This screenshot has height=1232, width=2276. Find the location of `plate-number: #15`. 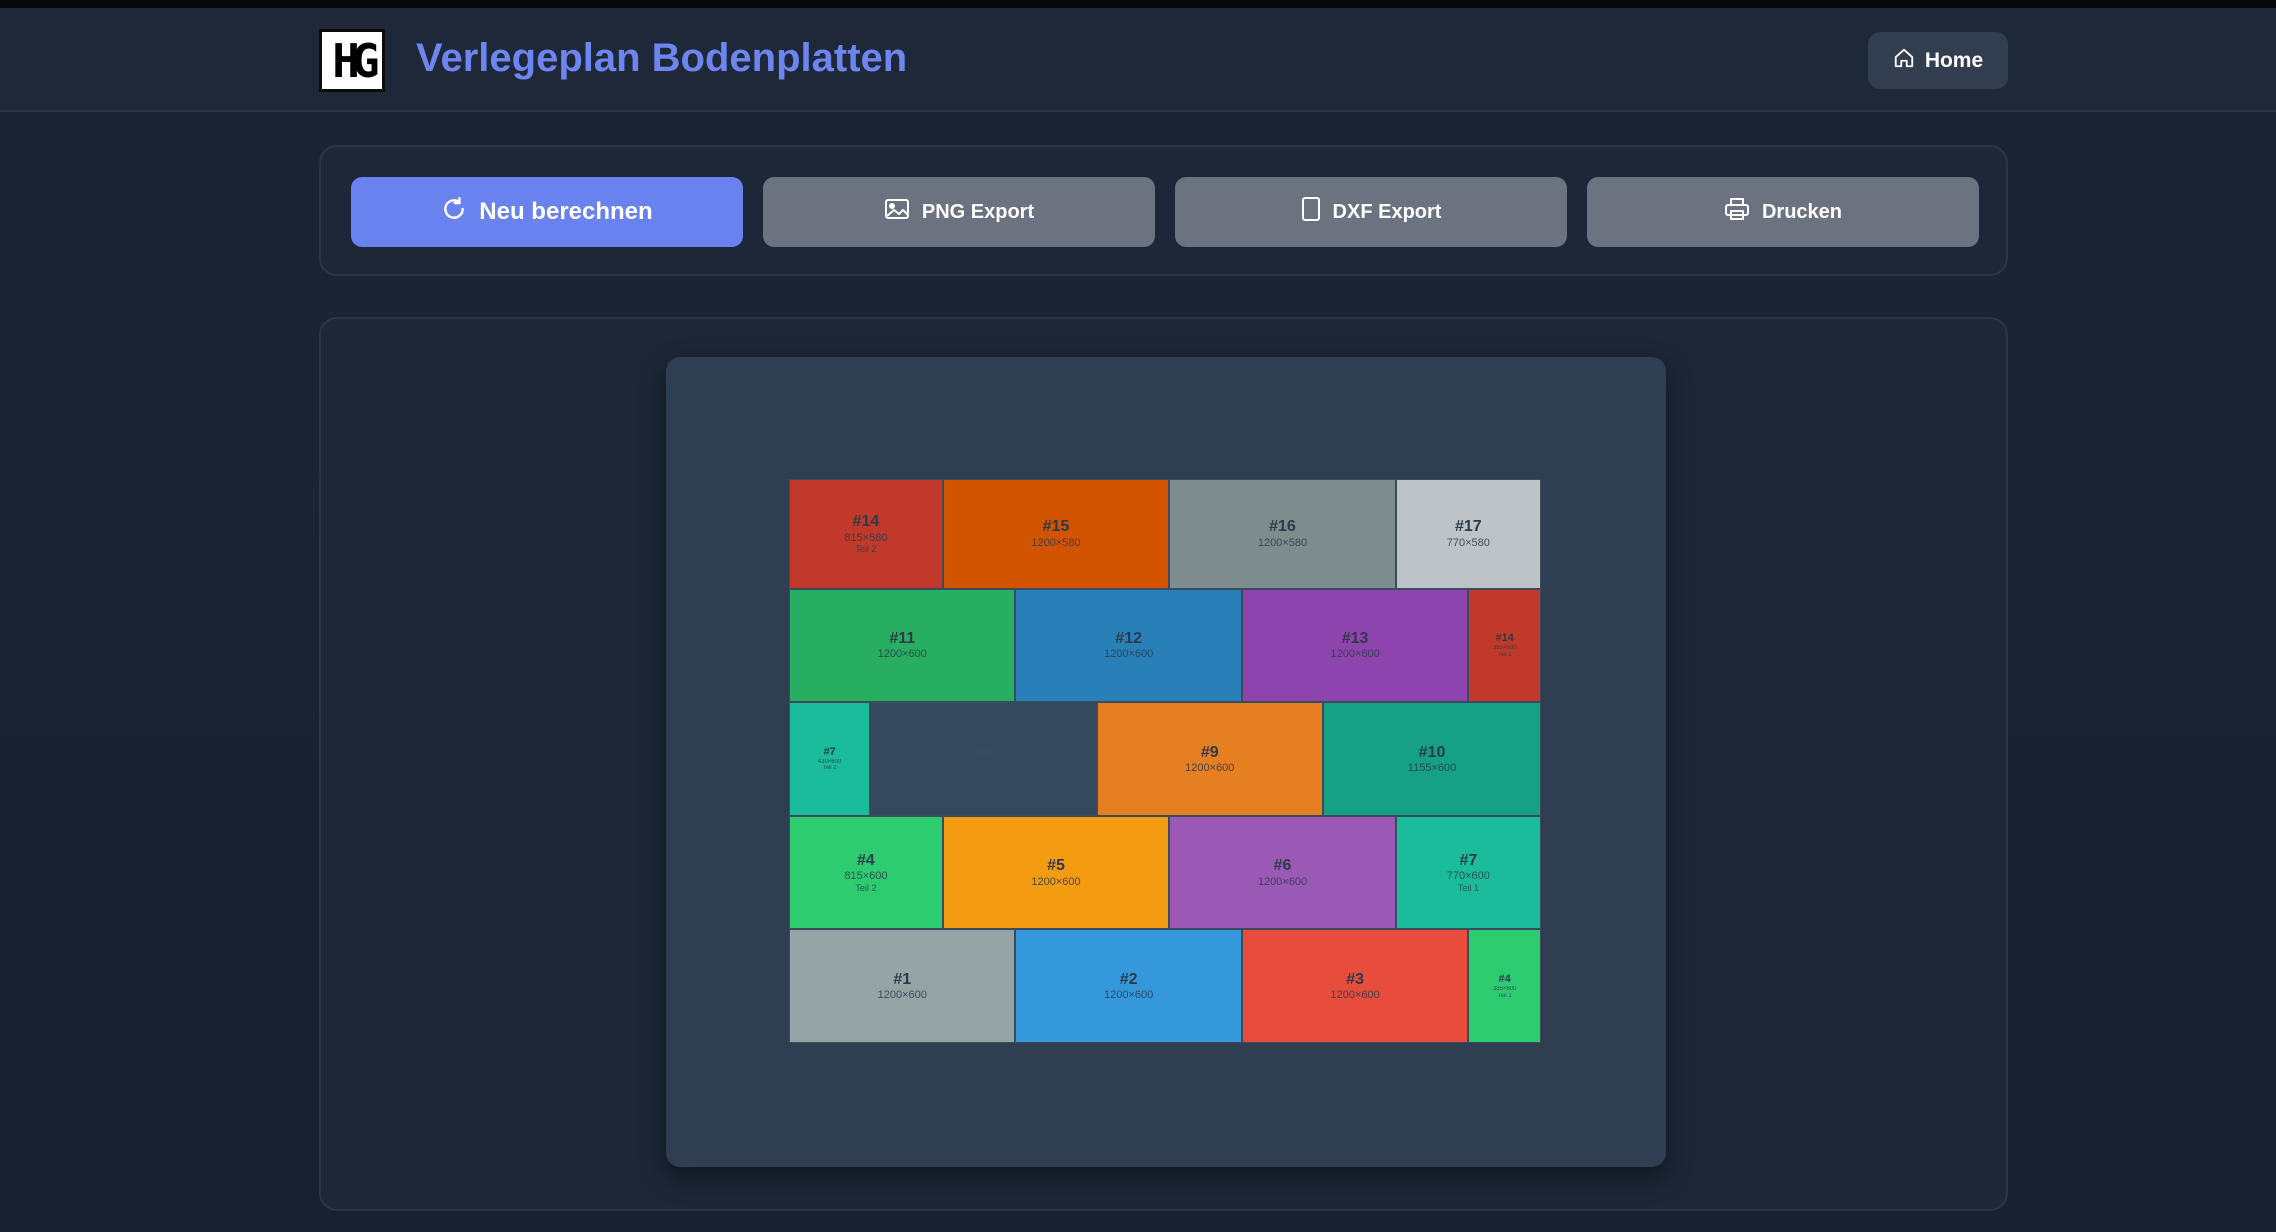

plate-number: #15 is located at coordinates (1056, 527).